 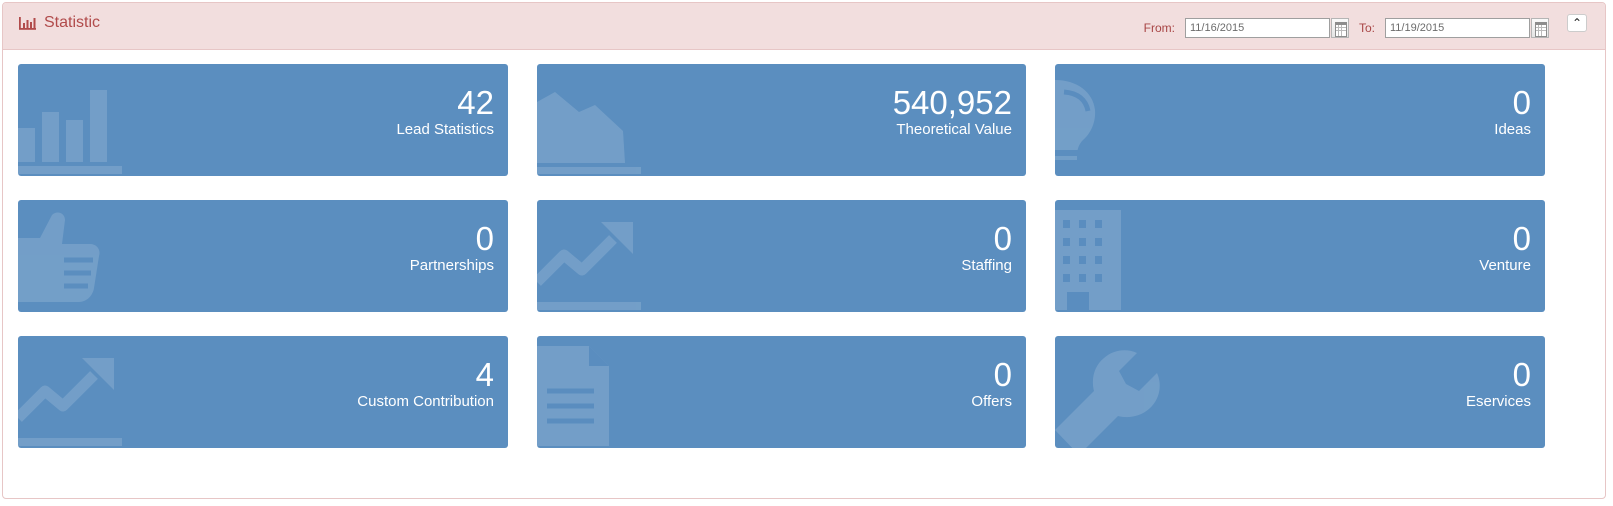 I want to click on area-chart-icon, so click(x=591, y=125).